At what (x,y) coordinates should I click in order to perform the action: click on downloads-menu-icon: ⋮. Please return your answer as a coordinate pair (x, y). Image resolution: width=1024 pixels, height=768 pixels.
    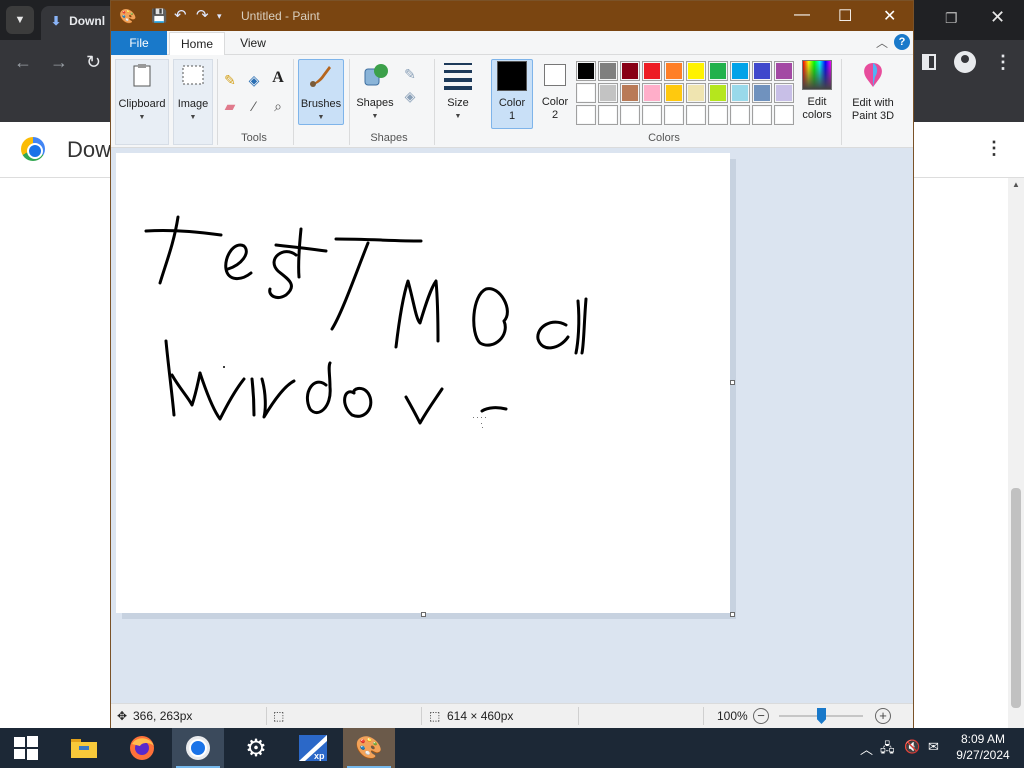
    Looking at the image, I should click on (994, 148).